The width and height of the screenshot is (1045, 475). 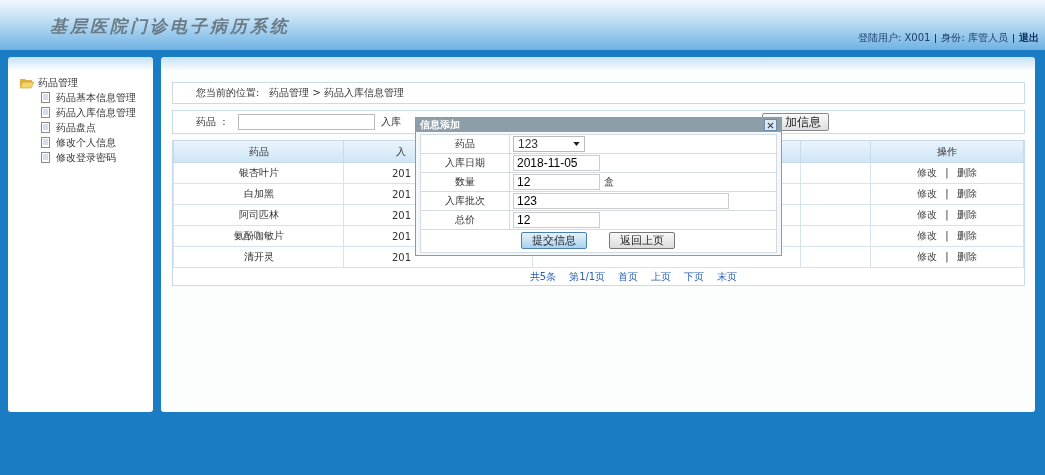 I want to click on search-field, so click(x=306, y=122).